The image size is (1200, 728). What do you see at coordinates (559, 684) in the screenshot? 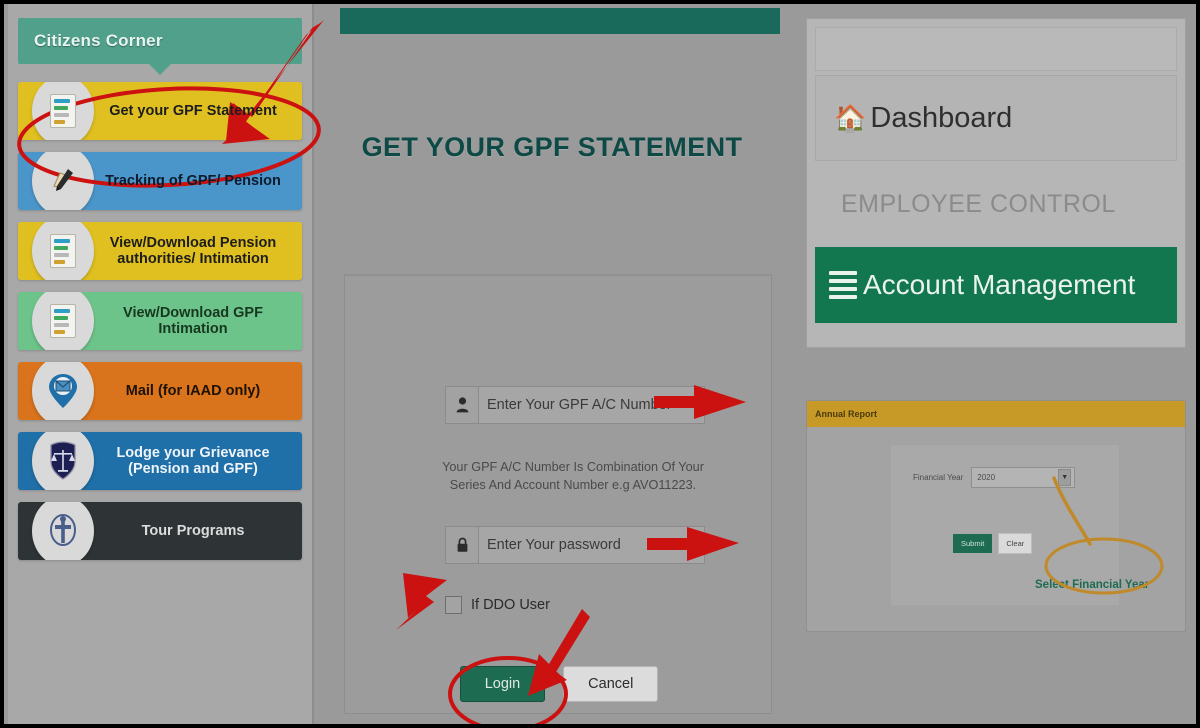
I see `form-button-row: Login Cancel` at bounding box center [559, 684].